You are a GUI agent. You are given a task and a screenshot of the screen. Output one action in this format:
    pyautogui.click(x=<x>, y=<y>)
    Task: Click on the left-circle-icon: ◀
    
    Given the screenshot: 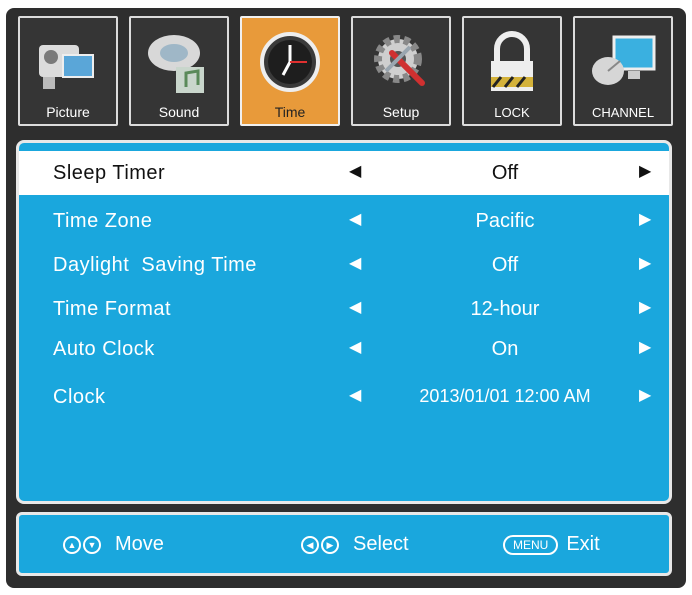 What is the action you would take?
    pyautogui.click(x=310, y=544)
    